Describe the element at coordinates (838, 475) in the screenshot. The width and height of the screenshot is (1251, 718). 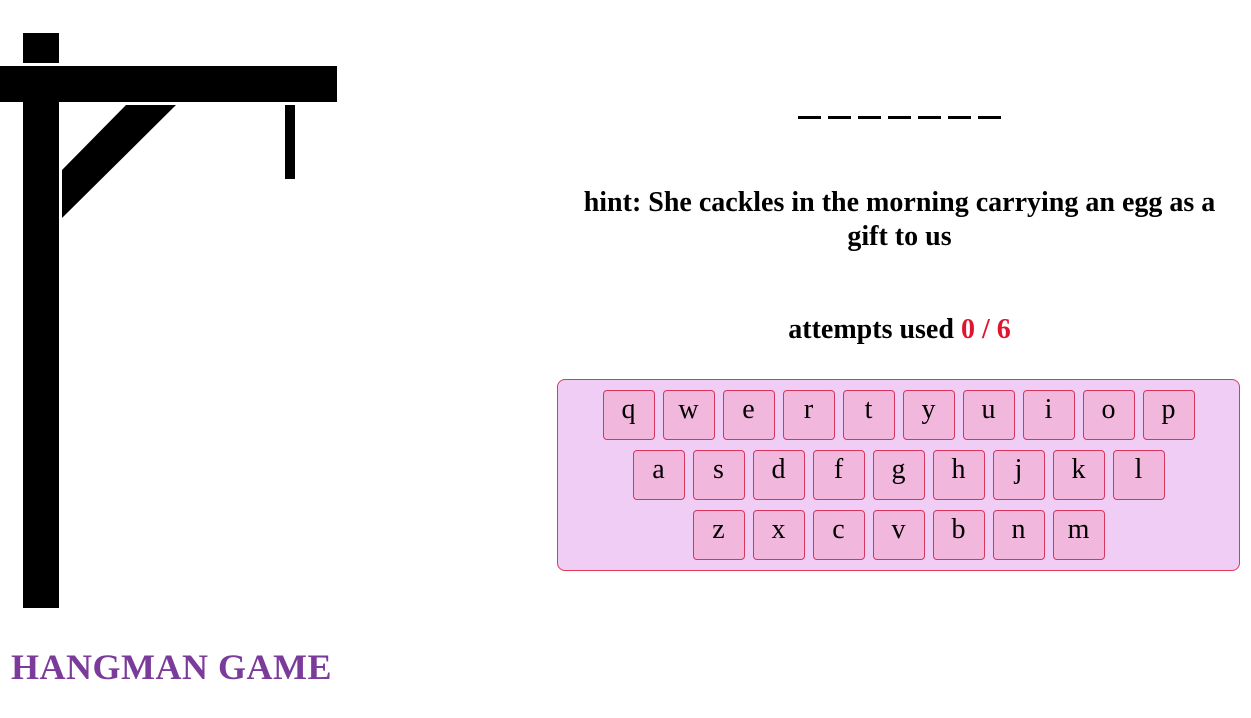
I see `key-f: f` at that location.